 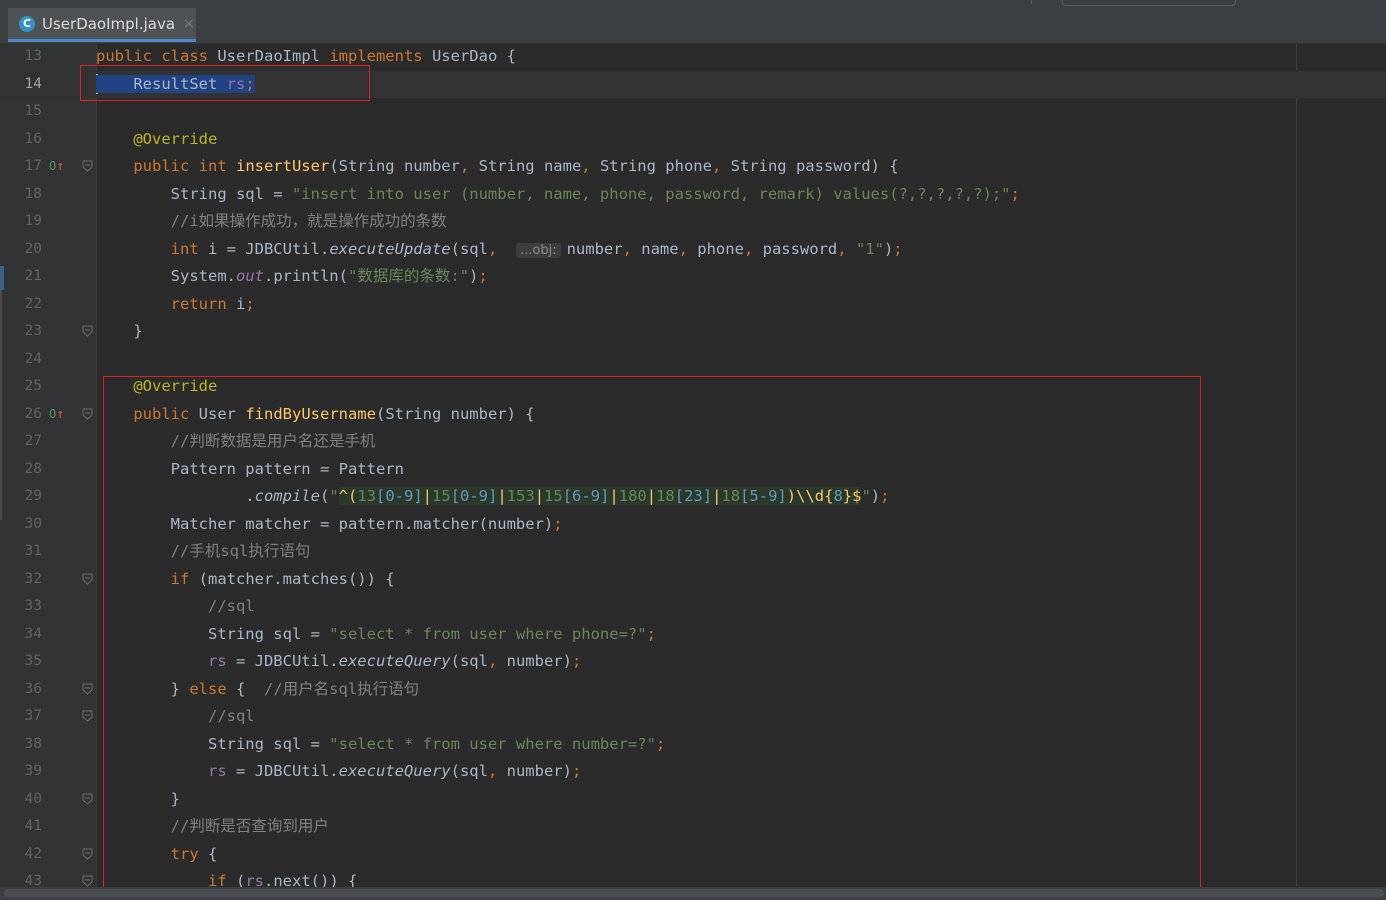 I want to click on line-number: 13, so click(x=33, y=56).